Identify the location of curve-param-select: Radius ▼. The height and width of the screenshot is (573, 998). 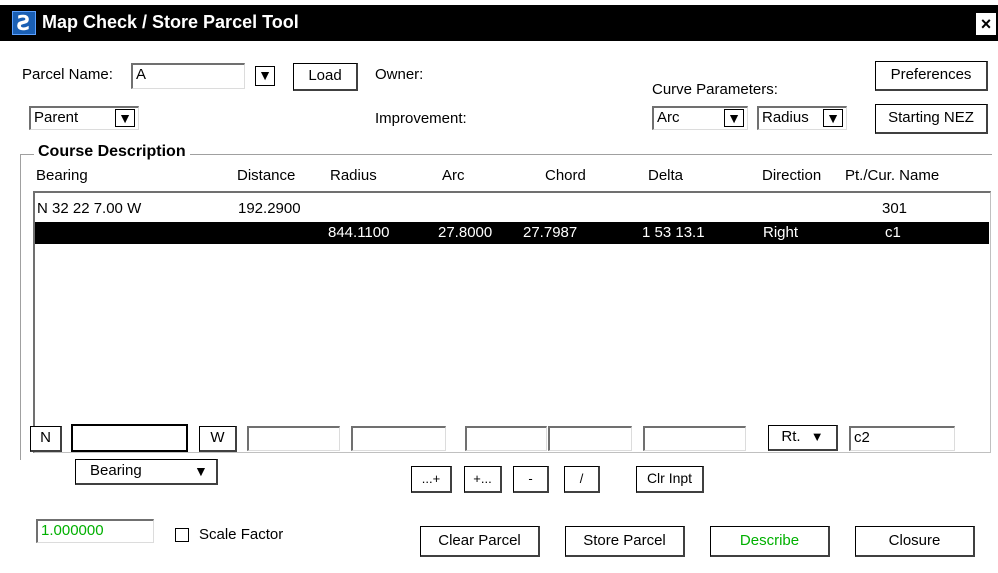
(802, 118).